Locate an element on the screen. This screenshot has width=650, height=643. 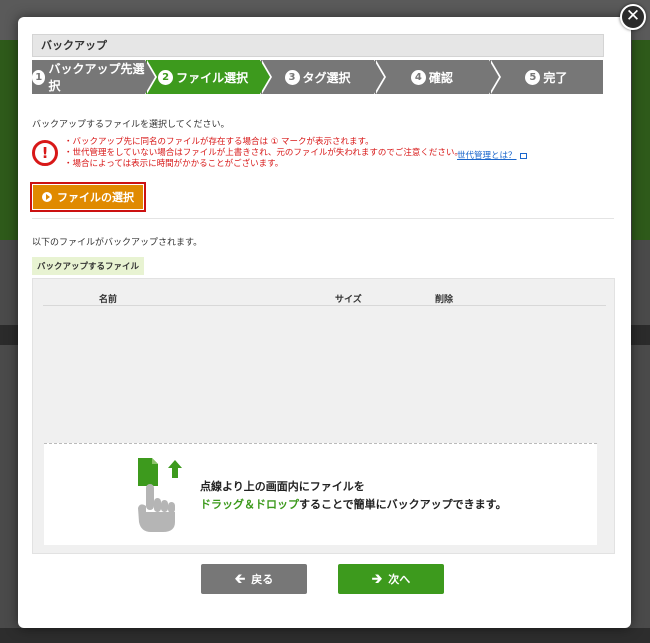
intro-text: バックアップするファイルを選択してください。 is located at coordinates (131, 125).